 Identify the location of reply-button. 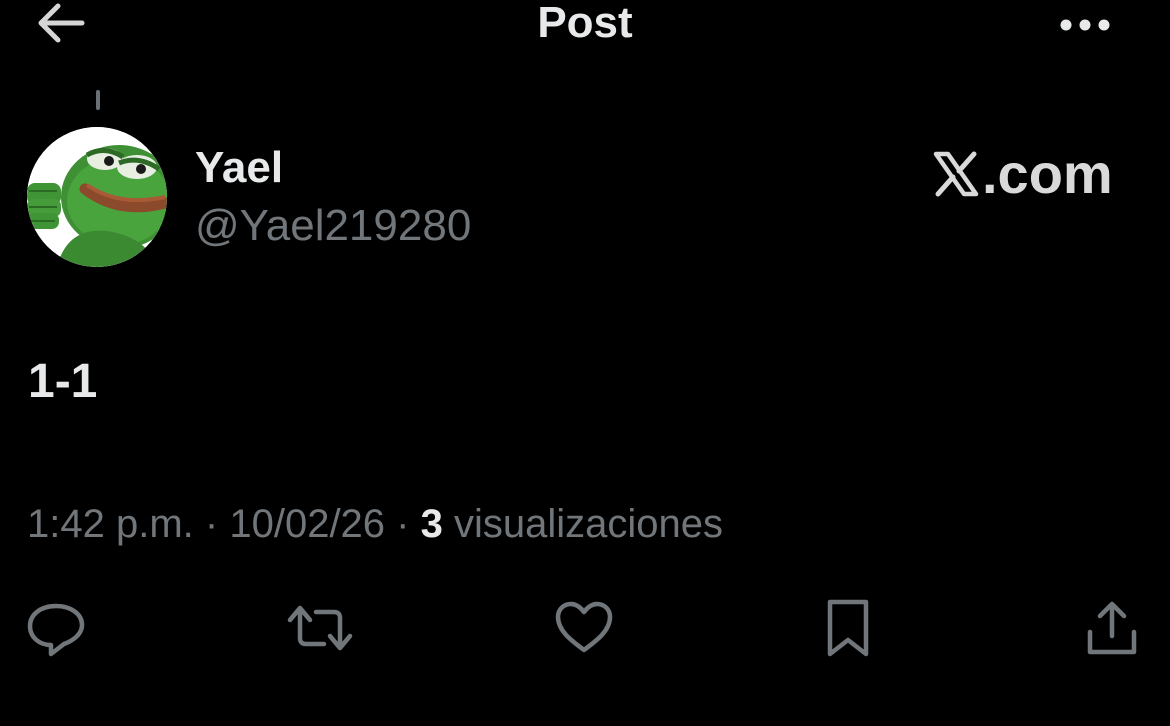
(56, 628).